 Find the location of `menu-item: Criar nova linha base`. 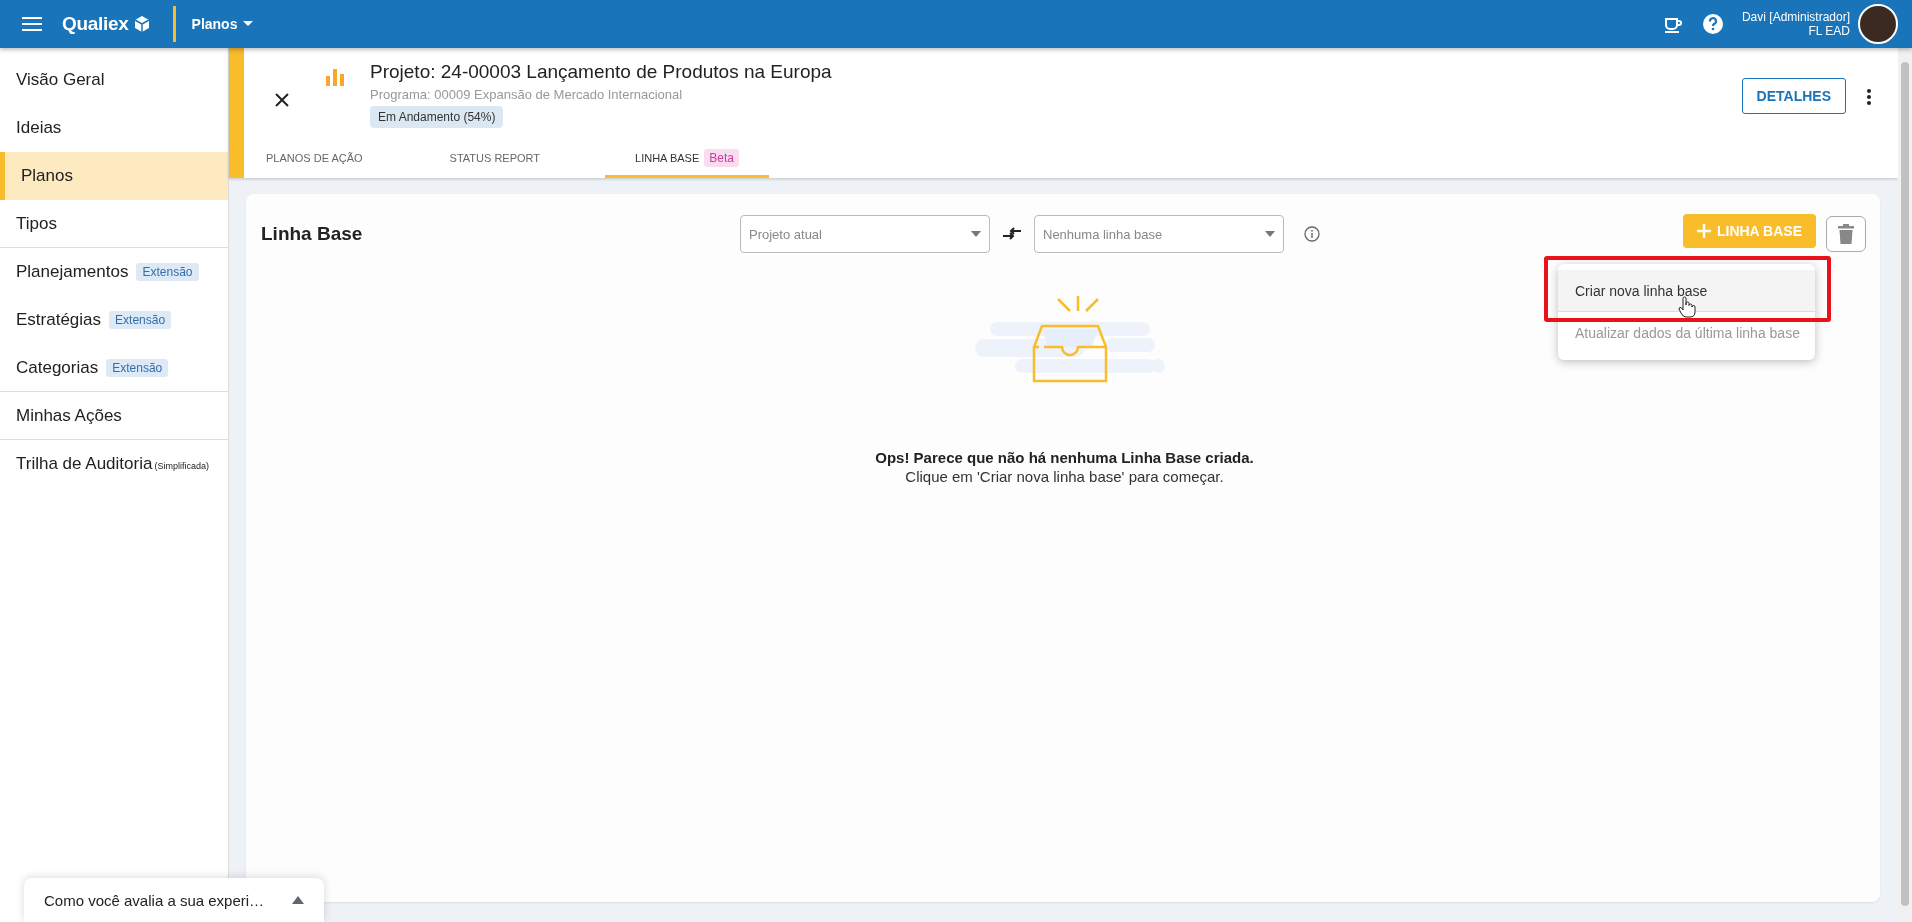

menu-item: Criar nova linha base is located at coordinates (1686, 291).